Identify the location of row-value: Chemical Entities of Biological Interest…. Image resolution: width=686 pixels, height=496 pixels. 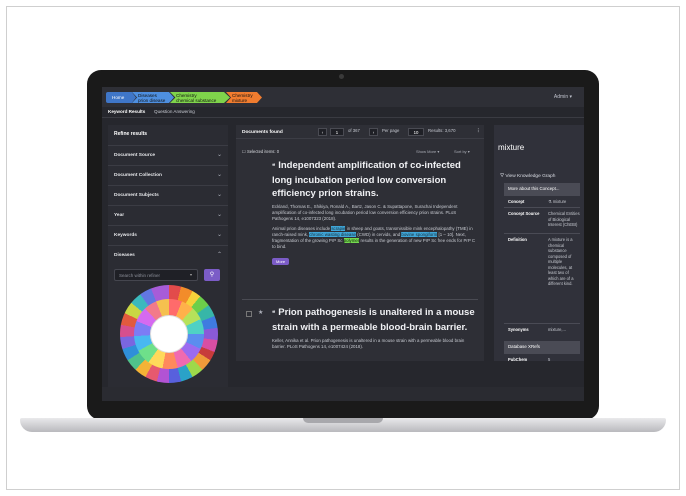
(564, 219).